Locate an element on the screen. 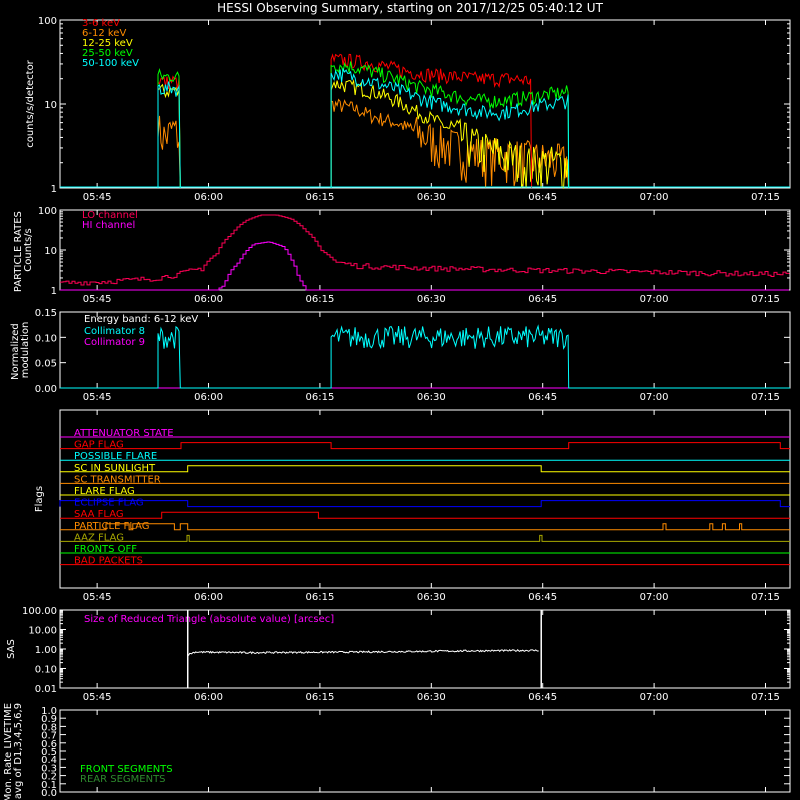  livetime-ylabel: Mon. Rate LIVETIME avg of D1,3,4,5,6,9 is located at coordinates (13, 750).